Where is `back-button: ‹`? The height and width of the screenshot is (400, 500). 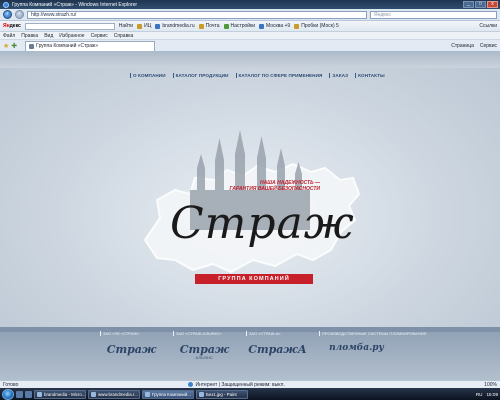
back-button: ‹ is located at coordinates (7, 14).